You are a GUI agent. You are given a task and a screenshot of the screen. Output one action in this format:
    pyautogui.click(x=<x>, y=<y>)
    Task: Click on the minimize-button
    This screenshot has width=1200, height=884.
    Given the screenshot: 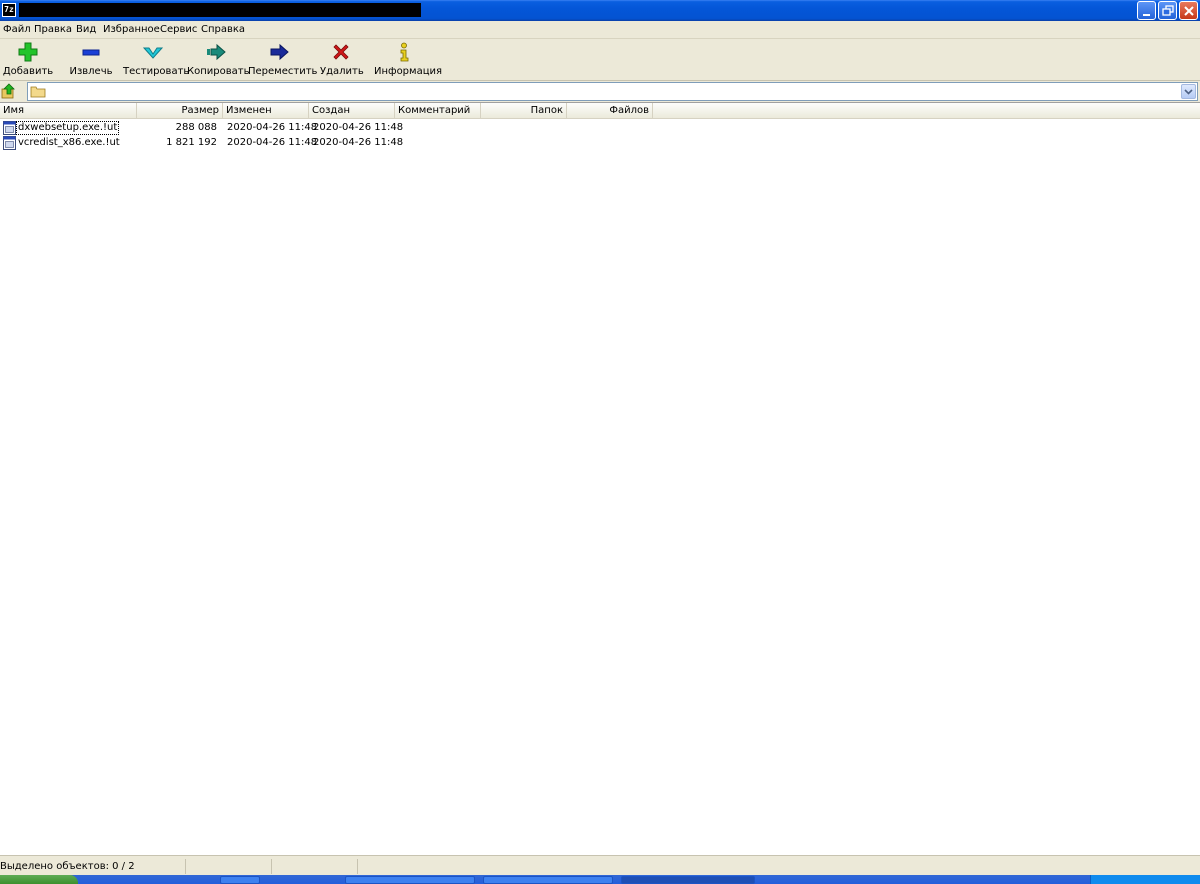 What is the action you would take?
    pyautogui.click(x=1146, y=10)
    